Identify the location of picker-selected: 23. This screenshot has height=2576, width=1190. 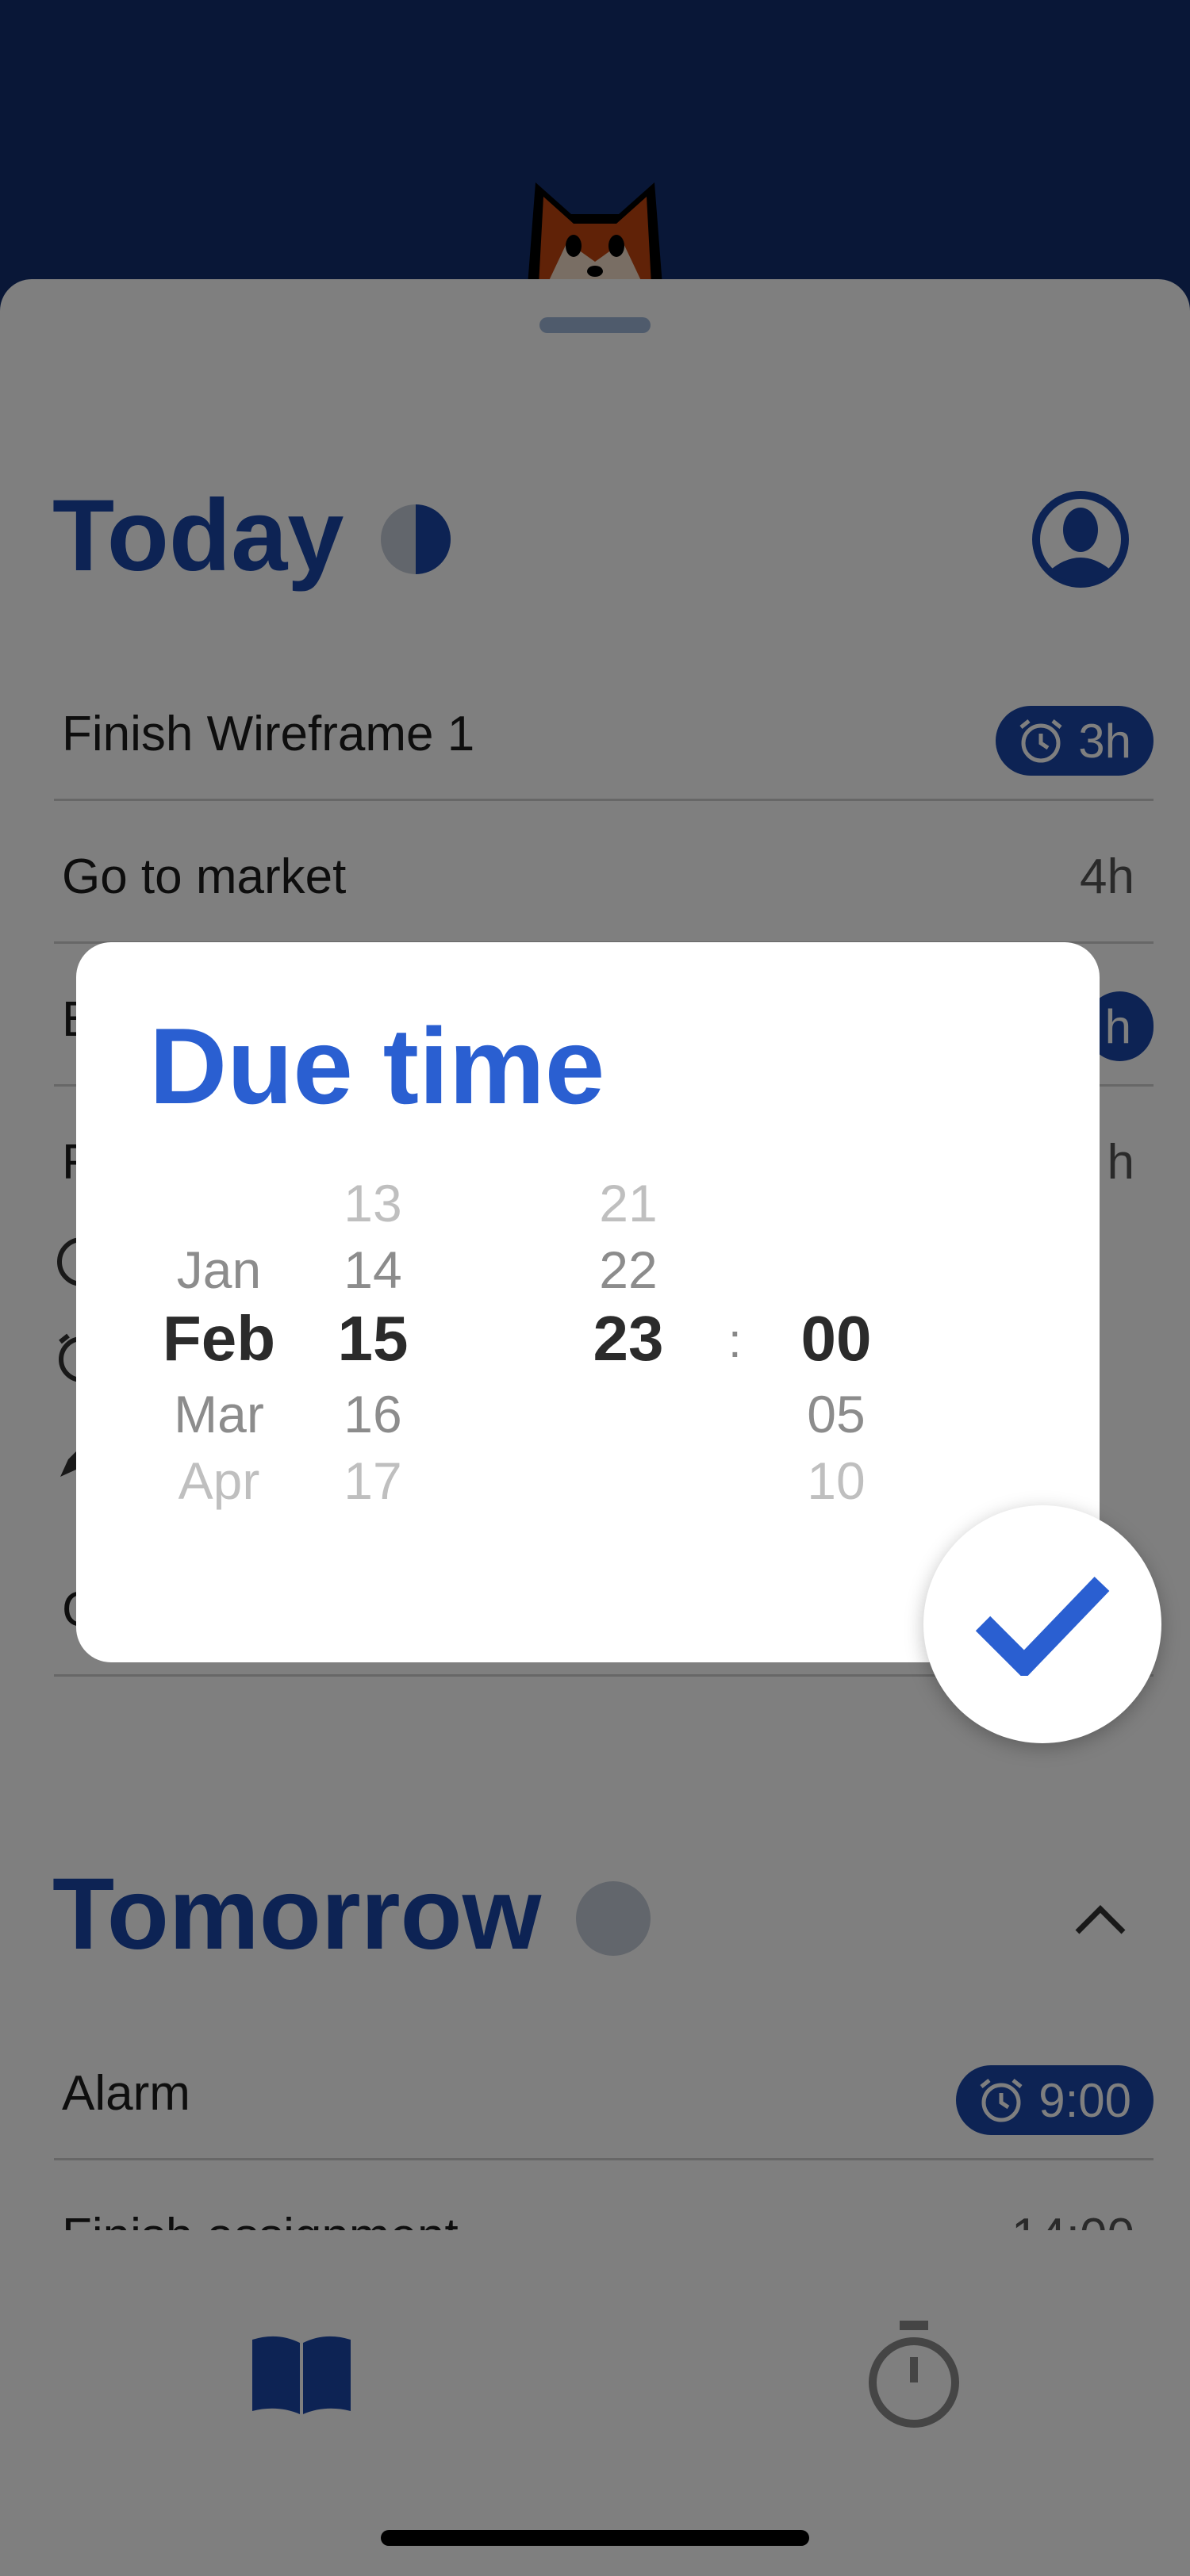
(628, 1338).